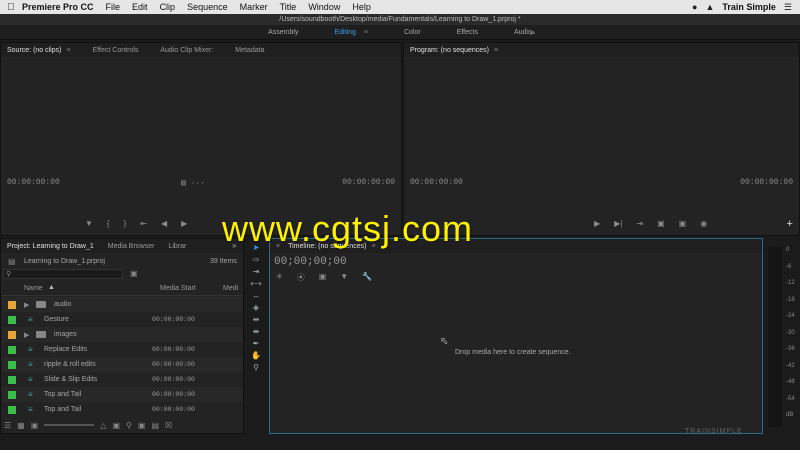  What do you see at coordinates (789, 225) in the screenshot?
I see `add-button-icon: +` at bounding box center [789, 225].